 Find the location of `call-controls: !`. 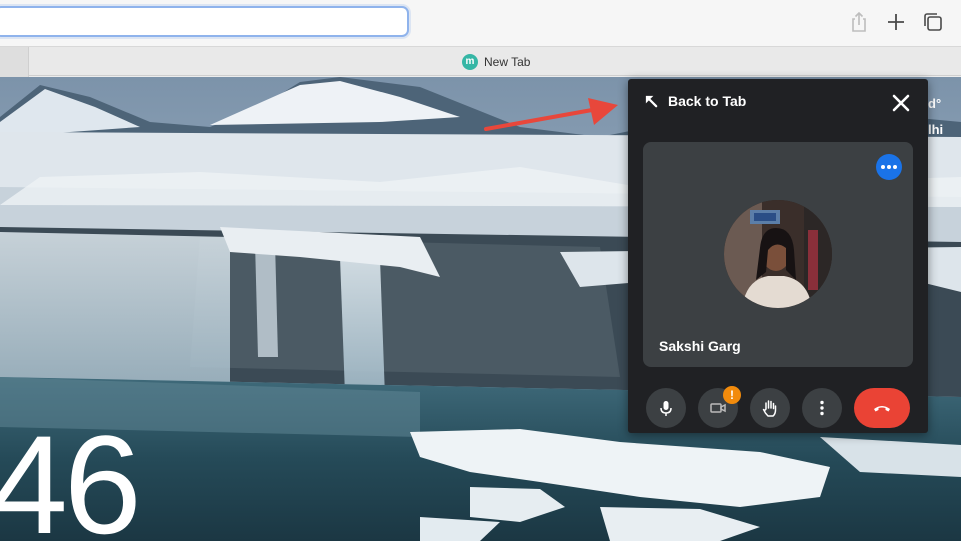

call-controls: ! is located at coordinates (778, 407).